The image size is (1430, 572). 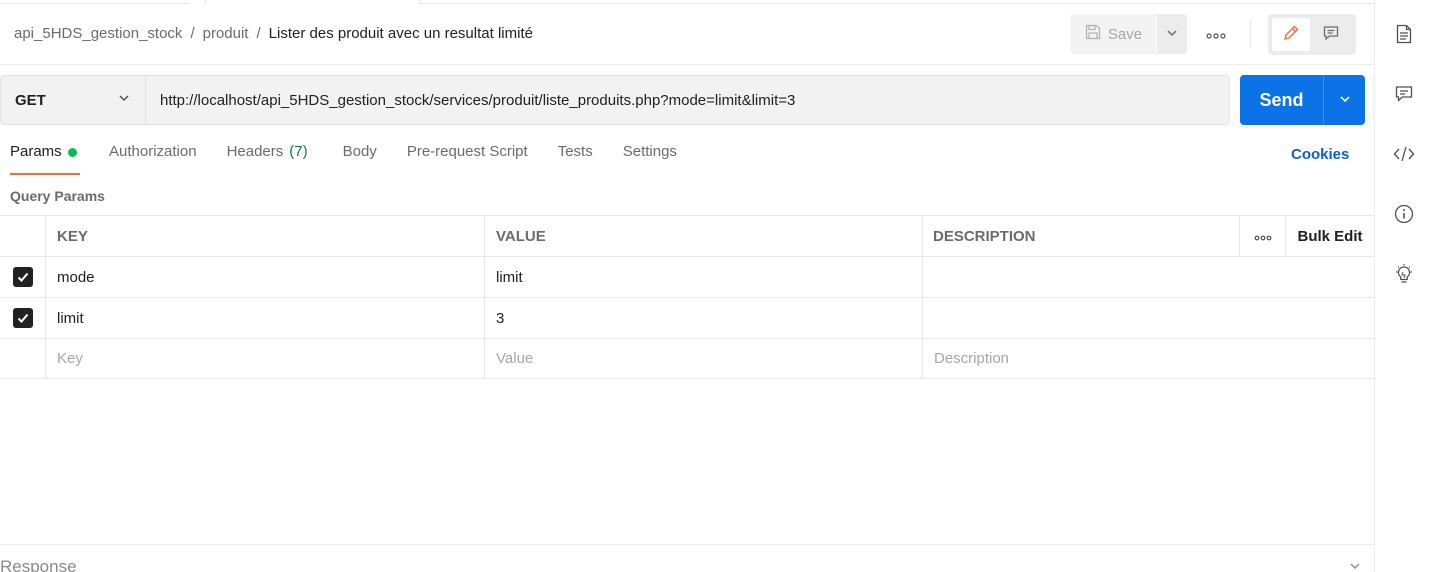 I want to click on param-key: mode, so click(x=265, y=277).